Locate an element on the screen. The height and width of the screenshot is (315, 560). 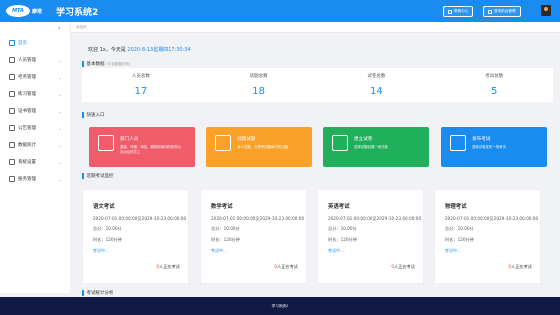
quick-entry-staff: 部门人员 直接、详细、添加、删除和调动的机构以及对应的员工 is located at coordinates (142, 147).